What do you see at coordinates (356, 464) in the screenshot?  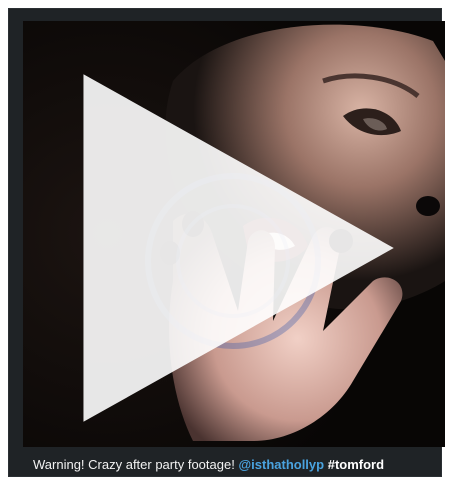 I see `hashtag-link: #tomford` at bounding box center [356, 464].